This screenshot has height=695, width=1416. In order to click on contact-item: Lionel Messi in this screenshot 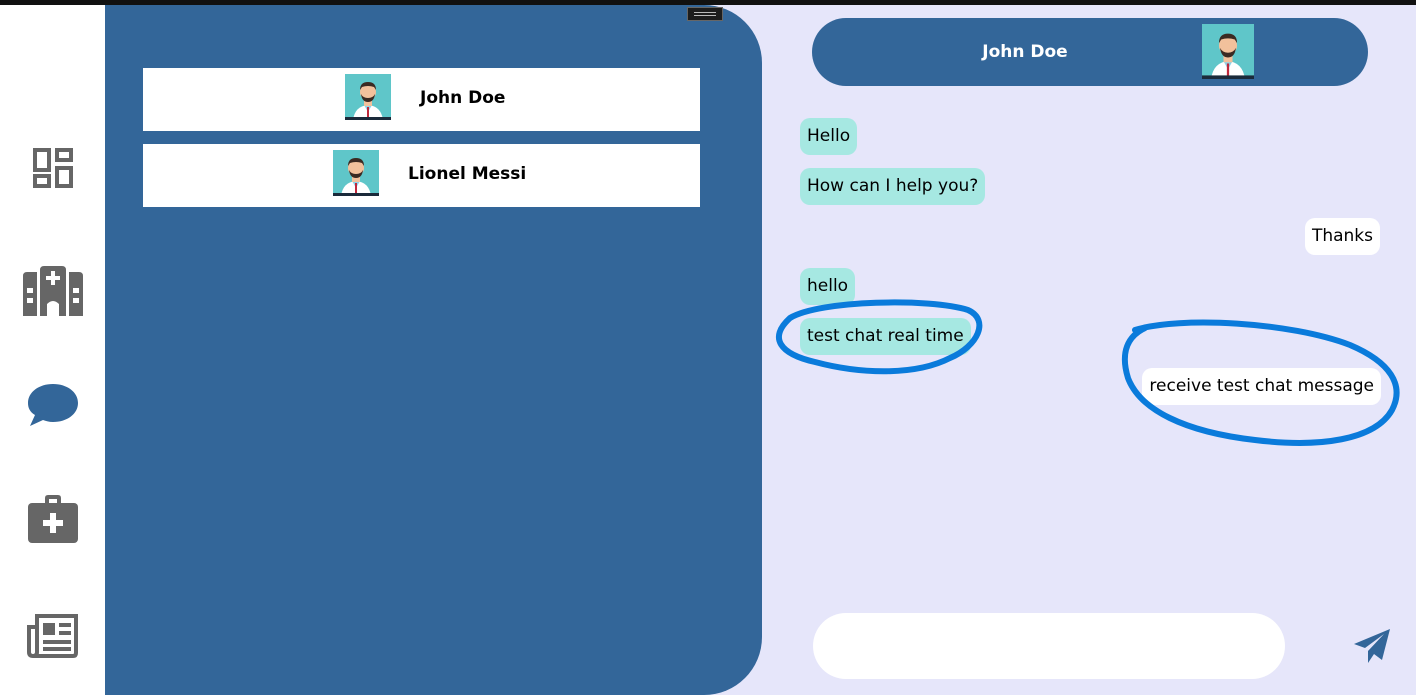, I will do `click(421, 175)`.